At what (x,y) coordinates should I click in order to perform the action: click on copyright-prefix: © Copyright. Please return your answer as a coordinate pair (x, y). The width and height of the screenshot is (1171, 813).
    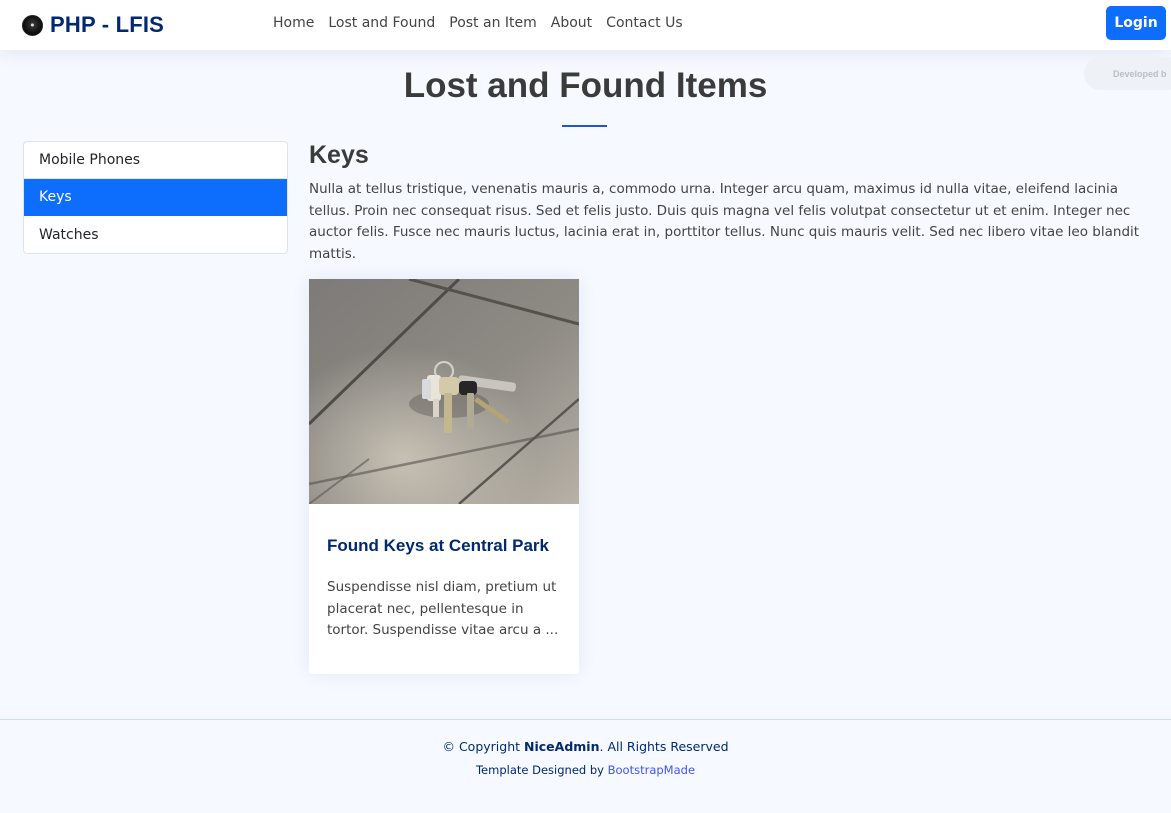
    Looking at the image, I should click on (481, 746).